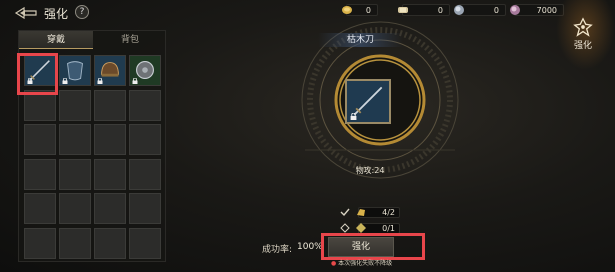  What do you see at coordinates (26, 13) in the screenshot?
I see `back-arrow-icon` at bounding box center [26, 13].